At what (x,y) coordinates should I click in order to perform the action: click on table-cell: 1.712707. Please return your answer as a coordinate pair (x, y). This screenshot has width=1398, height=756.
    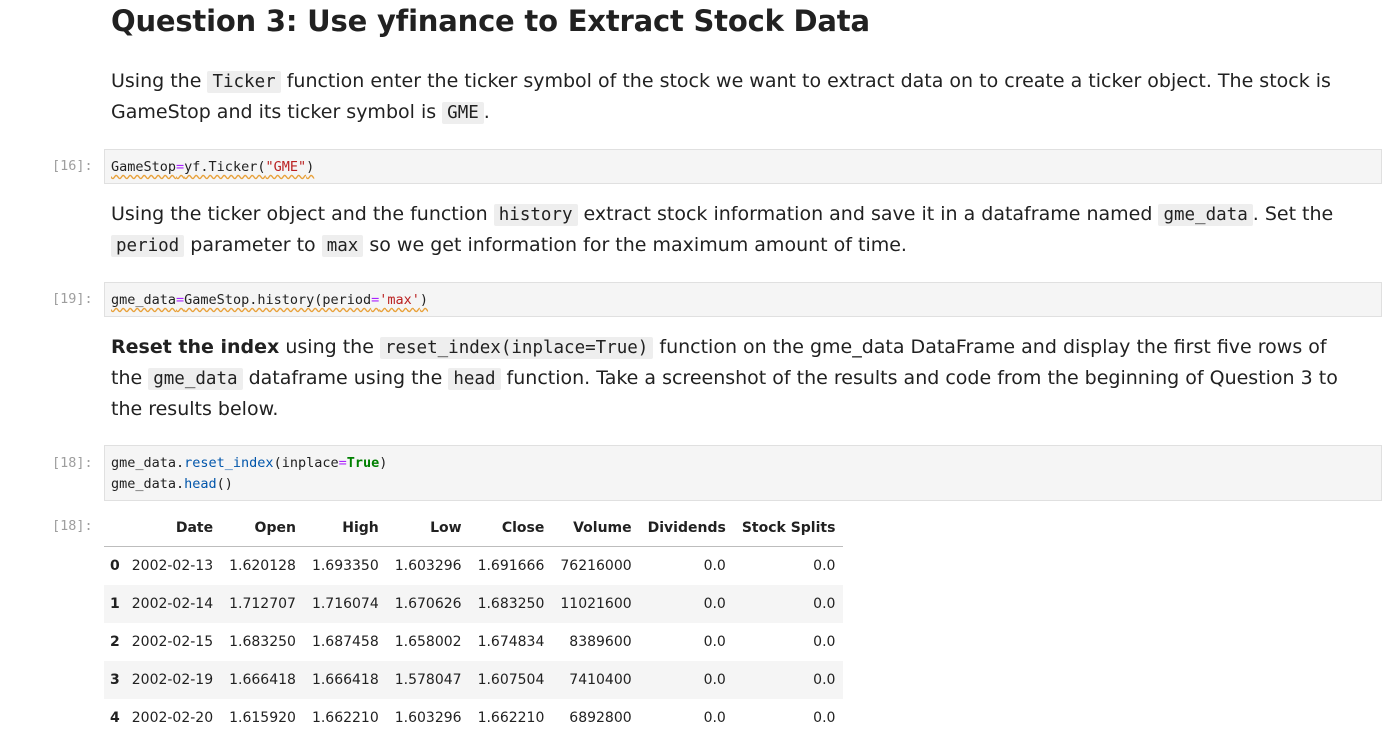
    Looking at the image, I should click on (262, 604).